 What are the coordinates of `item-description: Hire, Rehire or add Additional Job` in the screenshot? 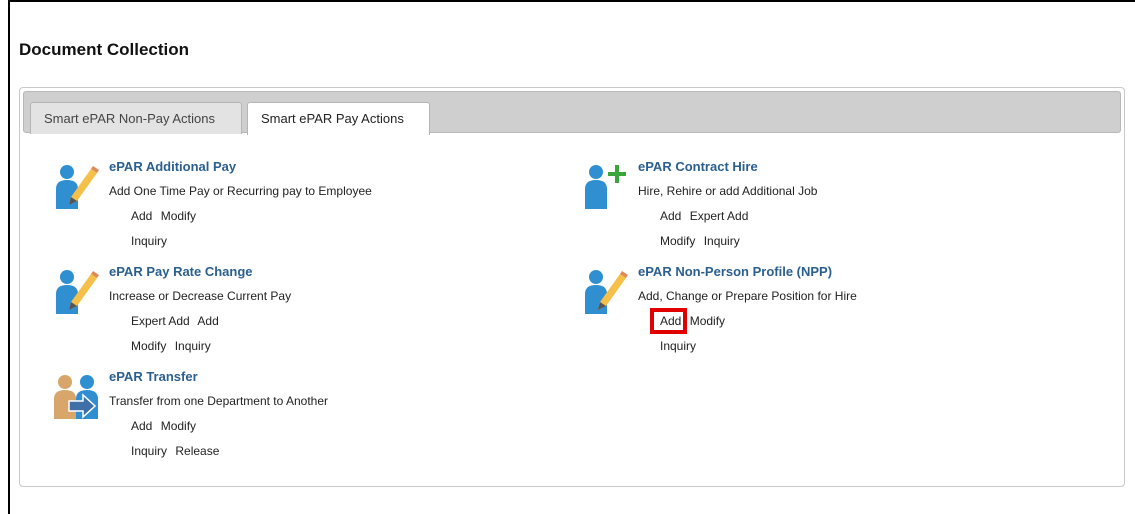 It's located at (728, 191).